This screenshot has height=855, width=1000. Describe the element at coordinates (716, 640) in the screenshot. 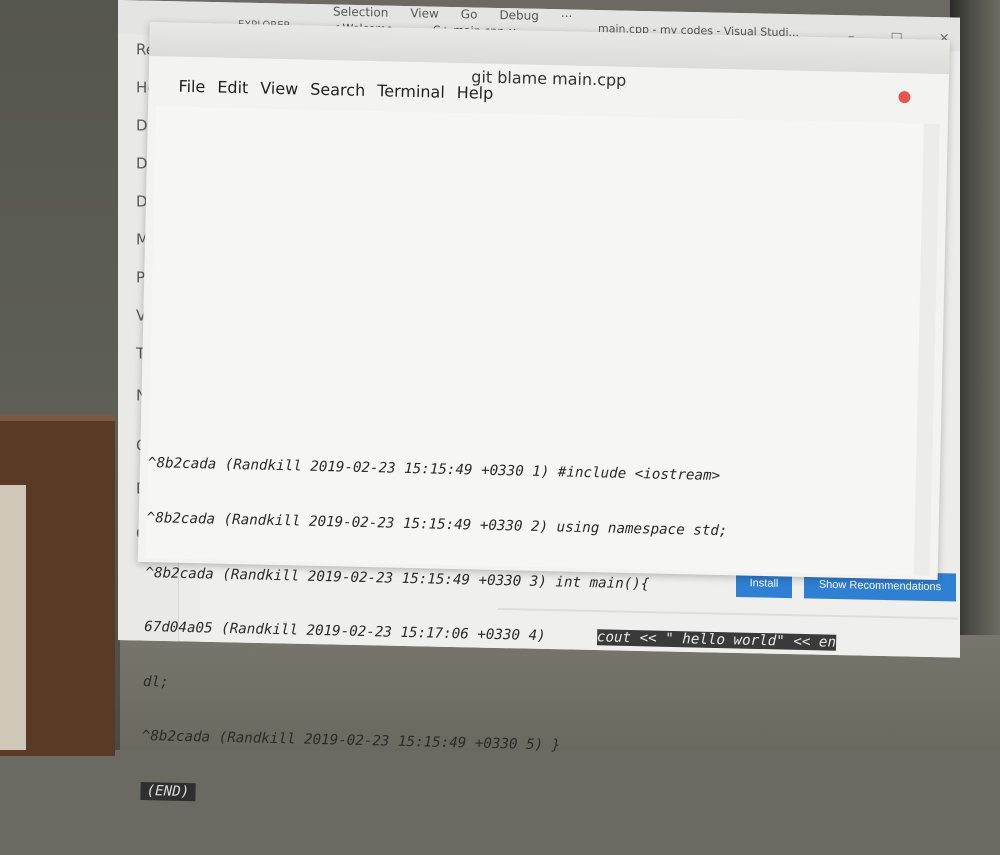

I see `highlighted-change: cout << " hello world" << en` at that location.